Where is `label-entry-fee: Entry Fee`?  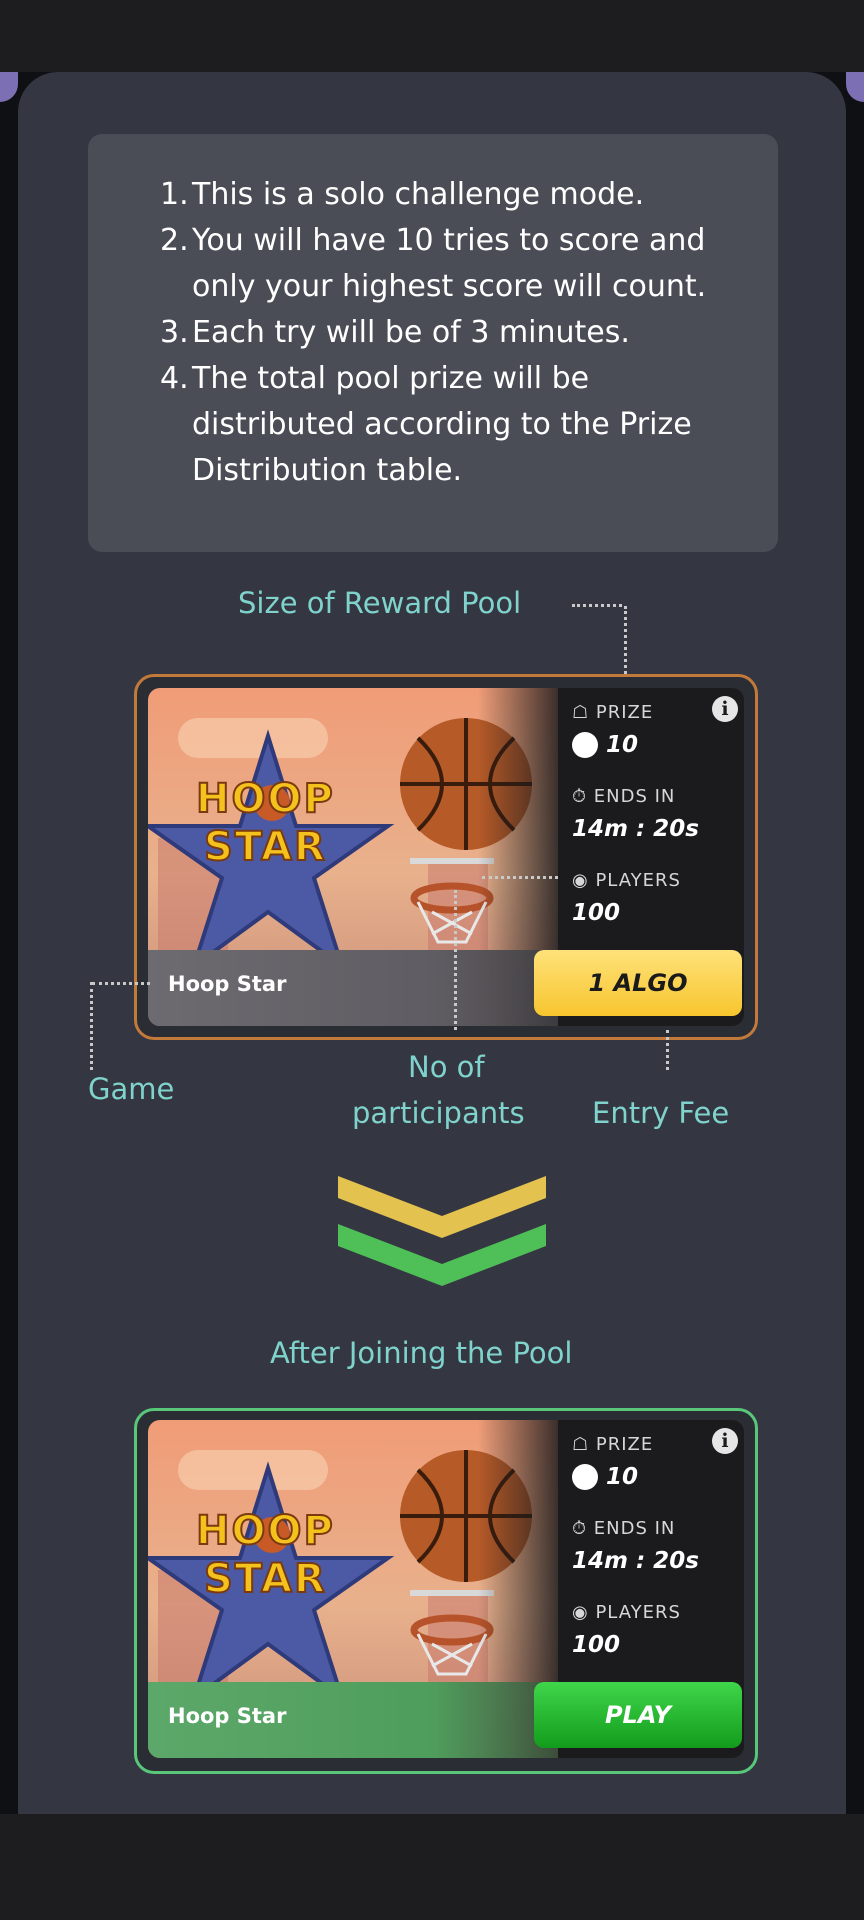 label-entry-fee: Entry Fee is located at coordinates (661, 1113).